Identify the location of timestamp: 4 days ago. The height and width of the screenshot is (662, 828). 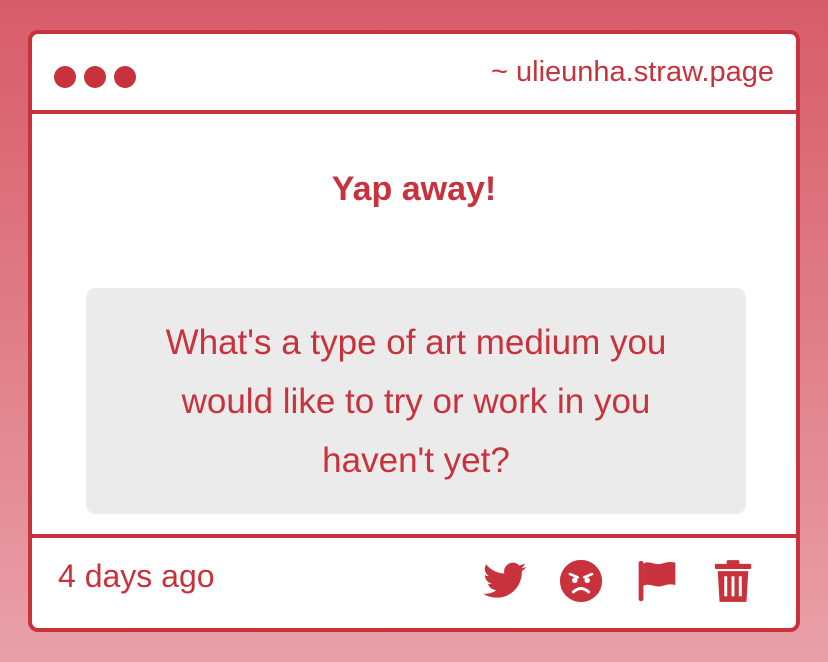
(136, 576).